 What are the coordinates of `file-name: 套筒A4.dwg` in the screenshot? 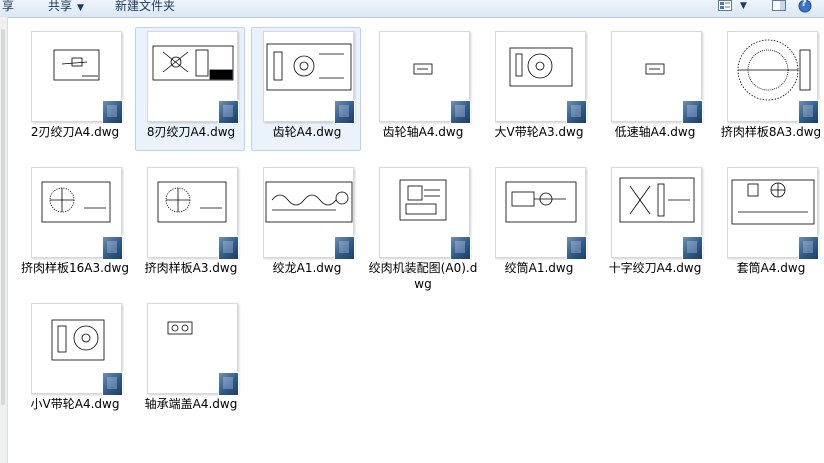 It's located at (771, 268).